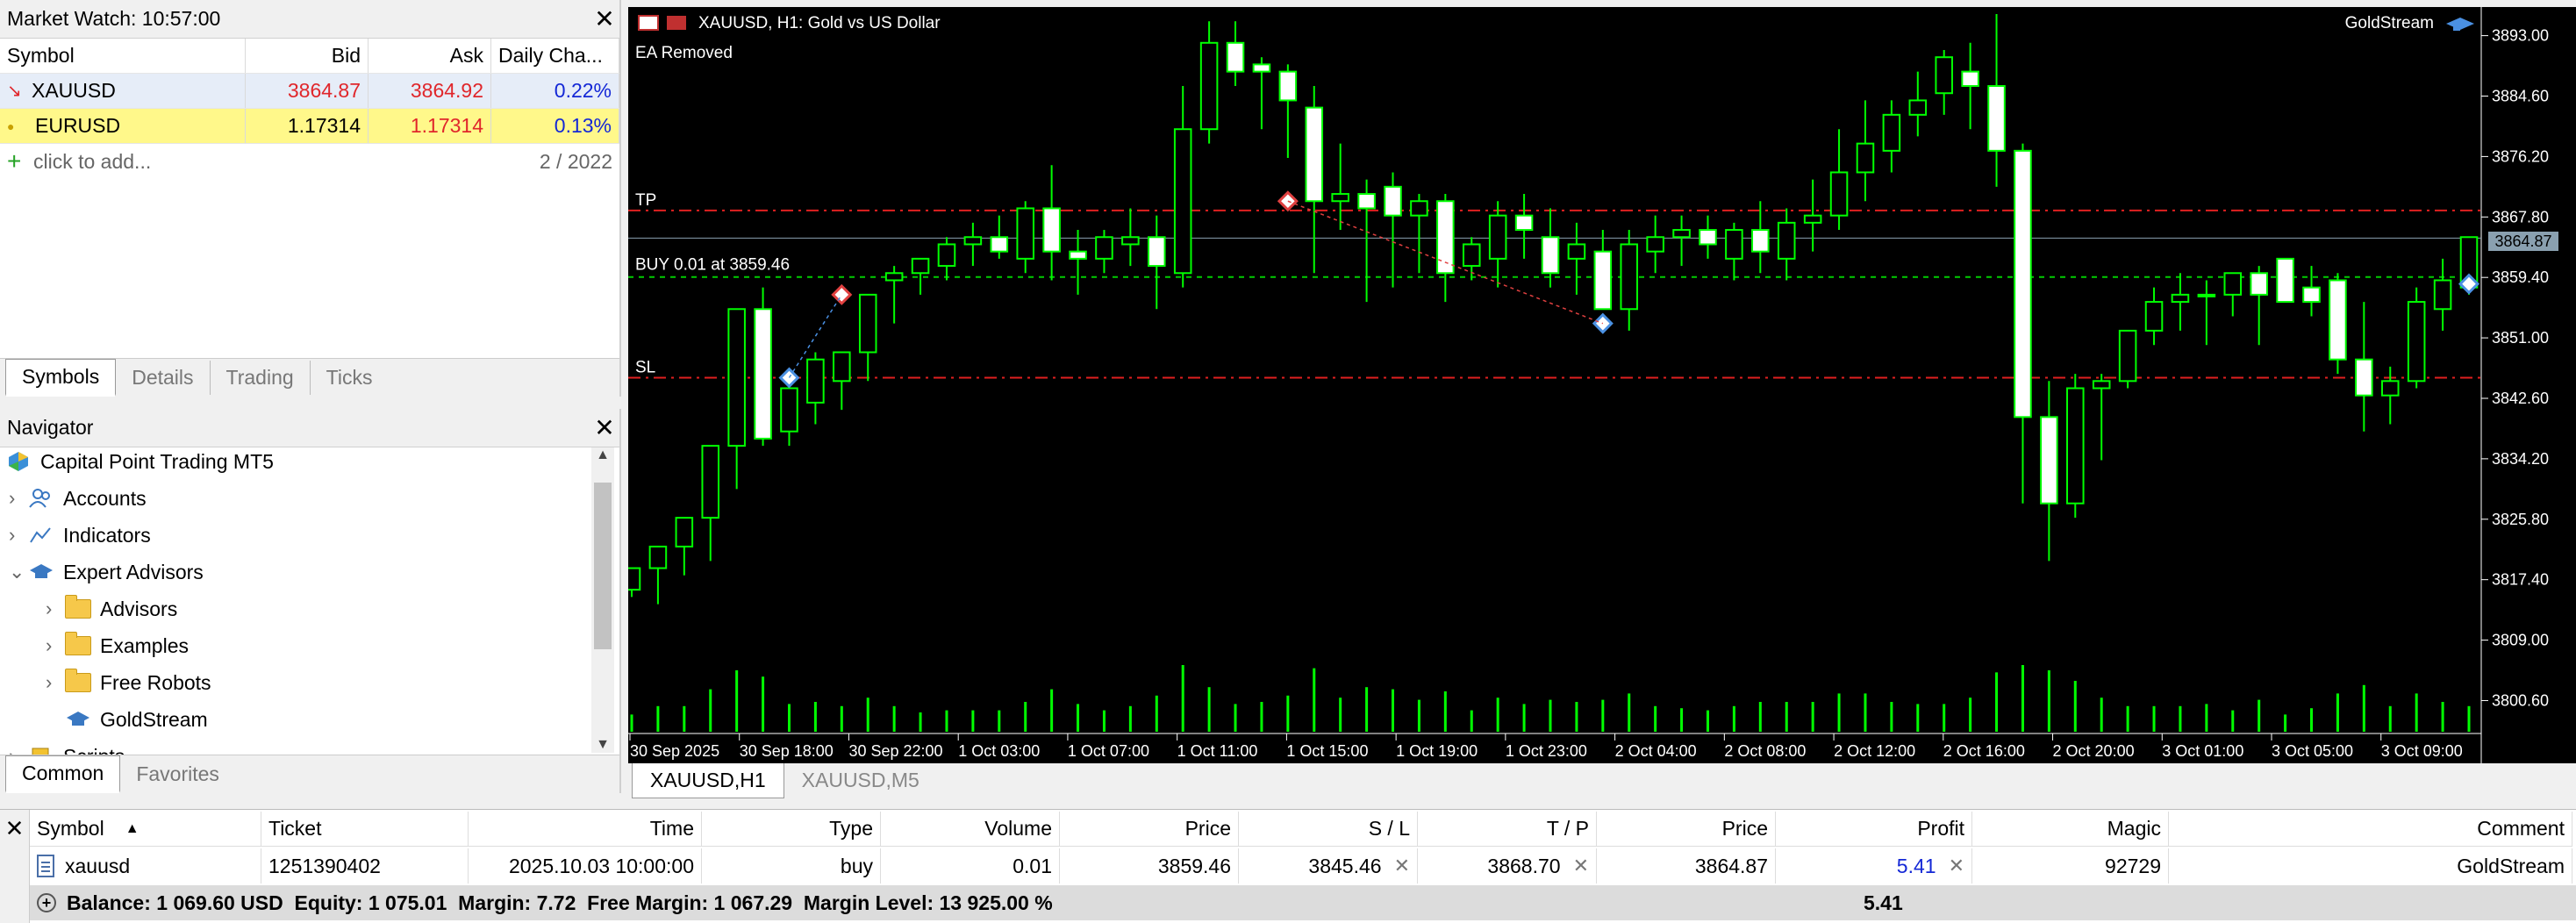  What do you see at coordinates (2520, 519) in the screenshot?
I see `y-tick-label: 3825.80` at bounding box center [2520, 519].